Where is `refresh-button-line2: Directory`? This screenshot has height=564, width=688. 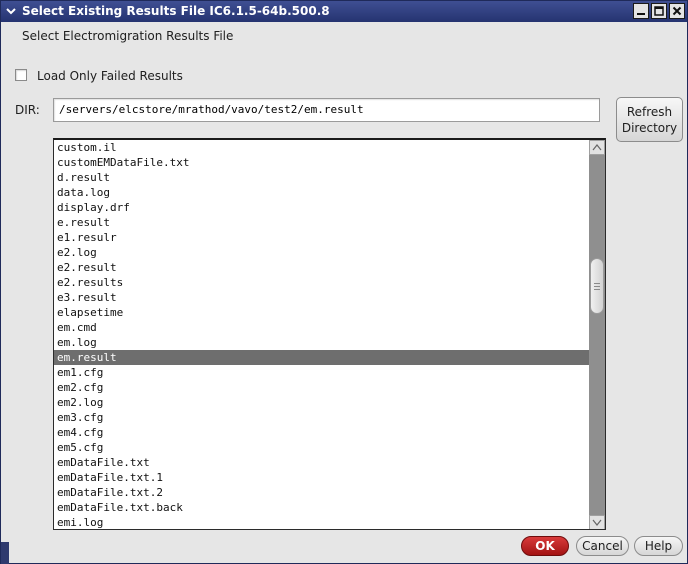
refresh-button-line2: Directory is located at coordinates (649, 127).